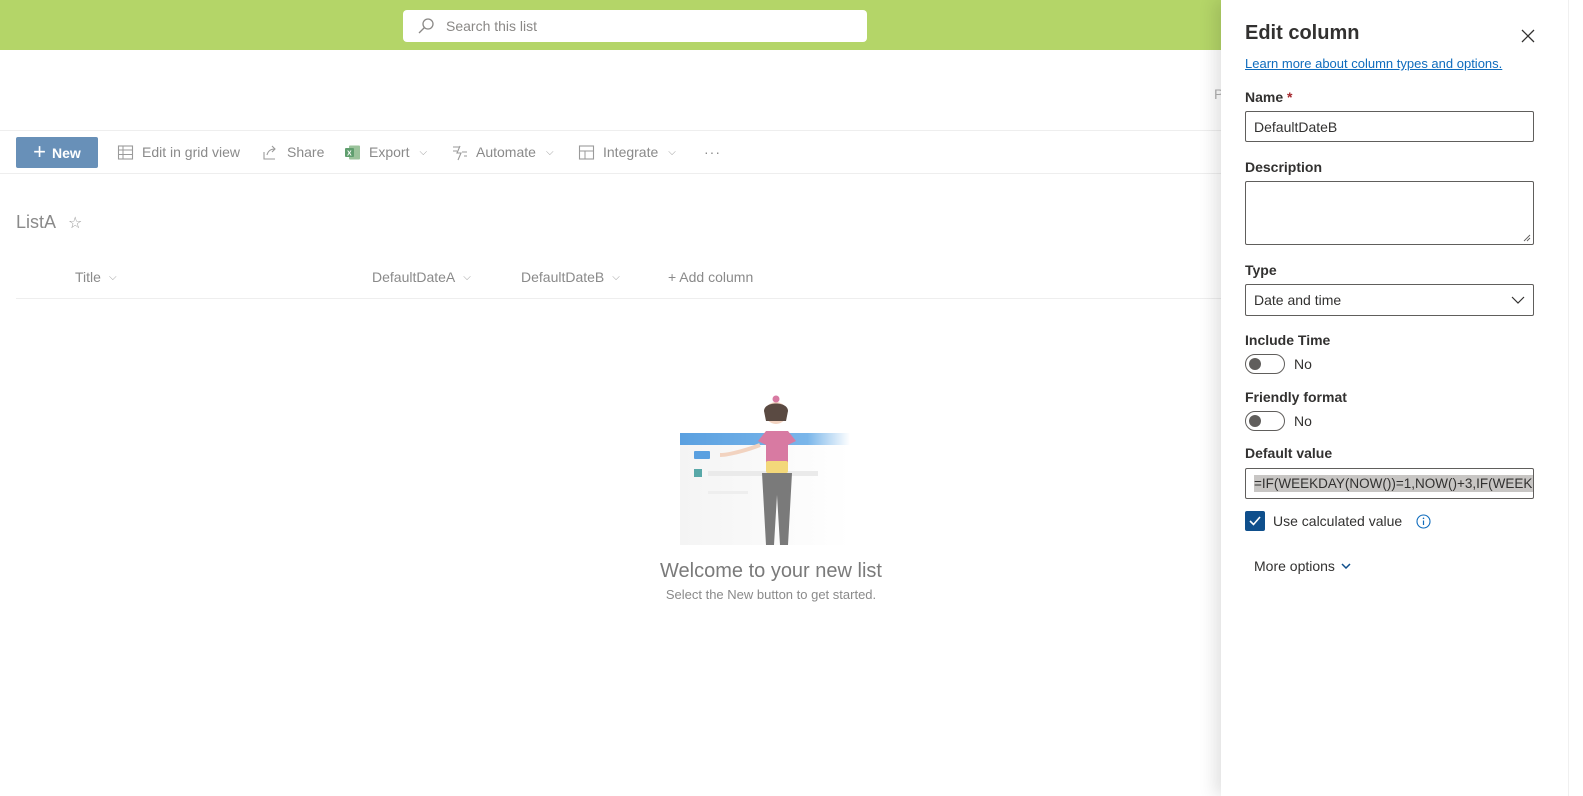 Image resolution: width=1583 pixels, height=796 pixels. What do you see at coordinates (1289, 453) in the screenshot?
I see `default-value-label: Default value` at bounding box center [1289, 453].